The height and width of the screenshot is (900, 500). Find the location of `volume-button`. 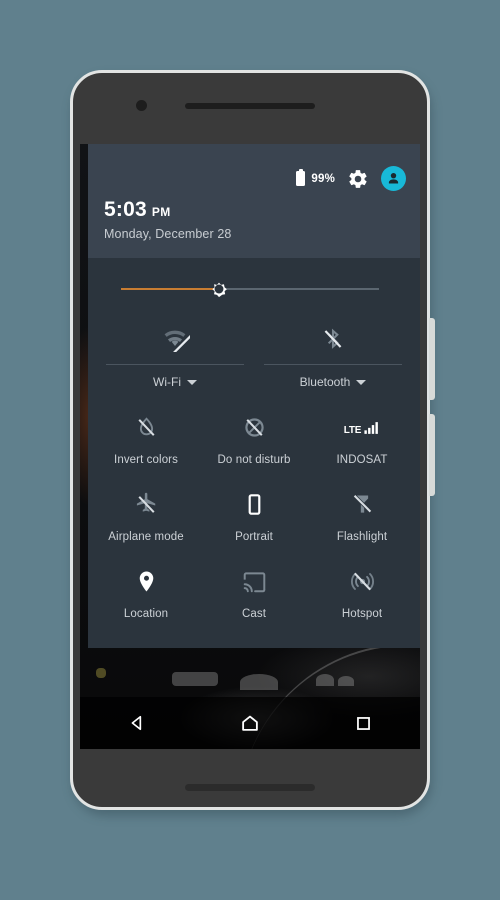

volume-button is located at coordinates (432, 455).